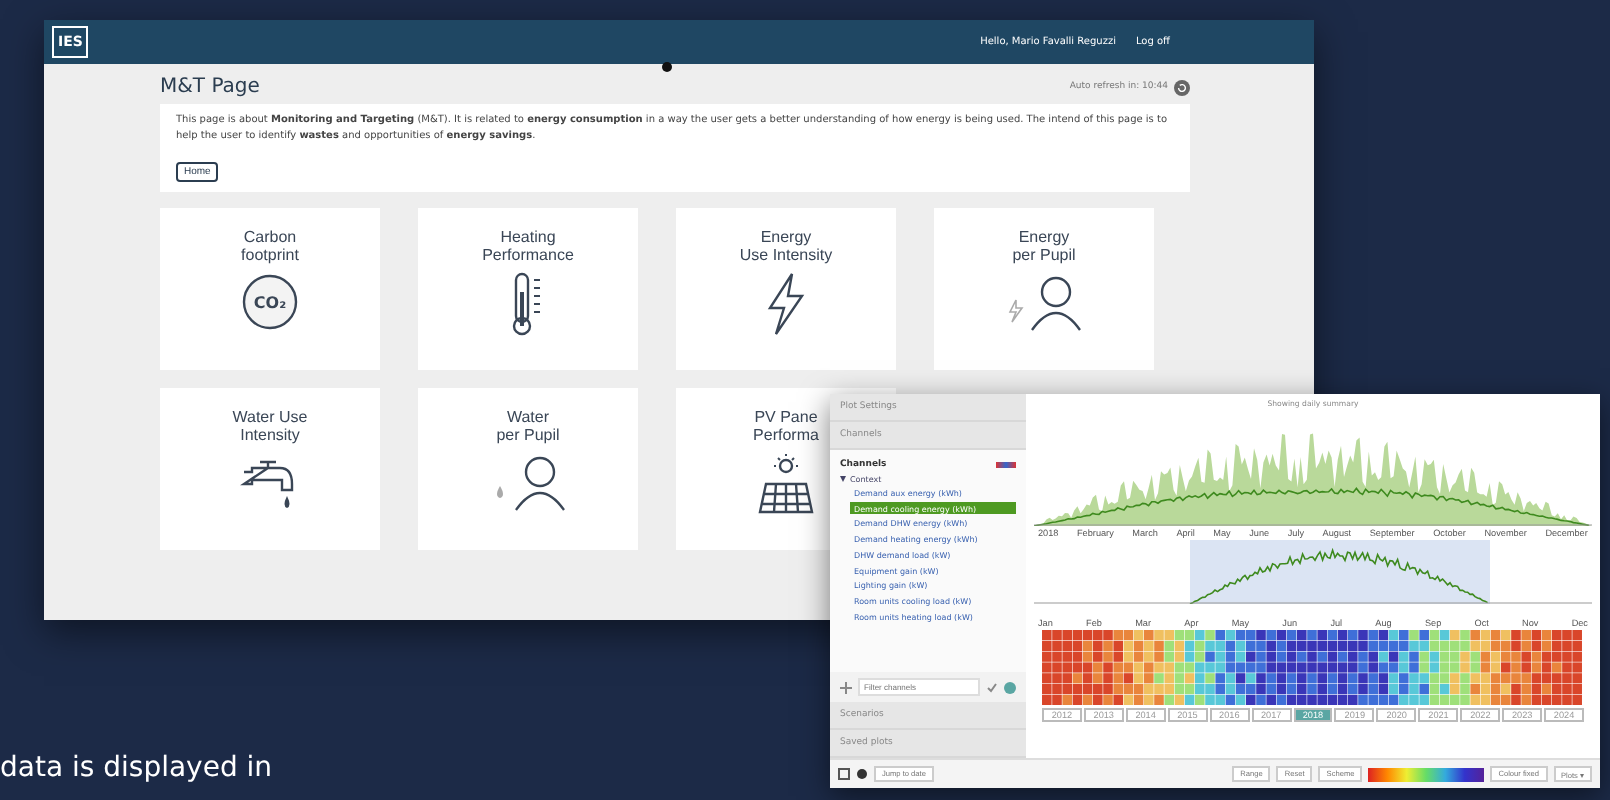 The width and height of the screenshot is (1610, 800). Describe the element at coordinates (270, 426) in the screenshot. I see `card-title: Water Use Intensity` at that location.